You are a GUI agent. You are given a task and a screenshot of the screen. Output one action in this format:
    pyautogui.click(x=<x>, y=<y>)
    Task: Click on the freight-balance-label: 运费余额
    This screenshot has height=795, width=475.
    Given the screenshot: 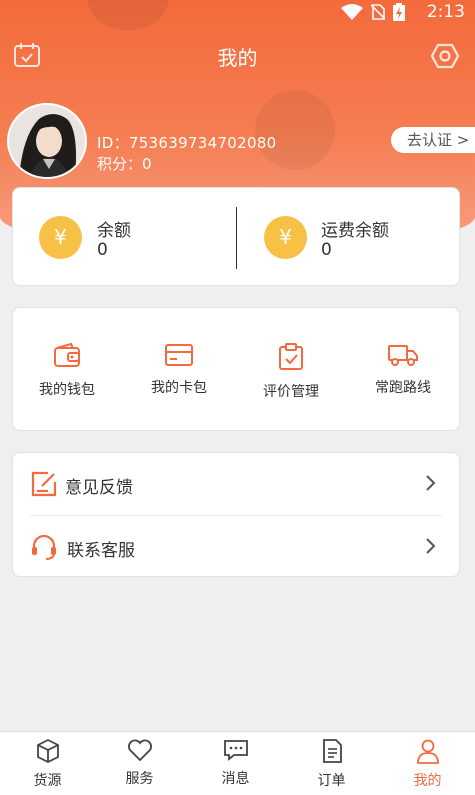 What is the action you would take?
    pyautogui.click(x=355, y=231)
    